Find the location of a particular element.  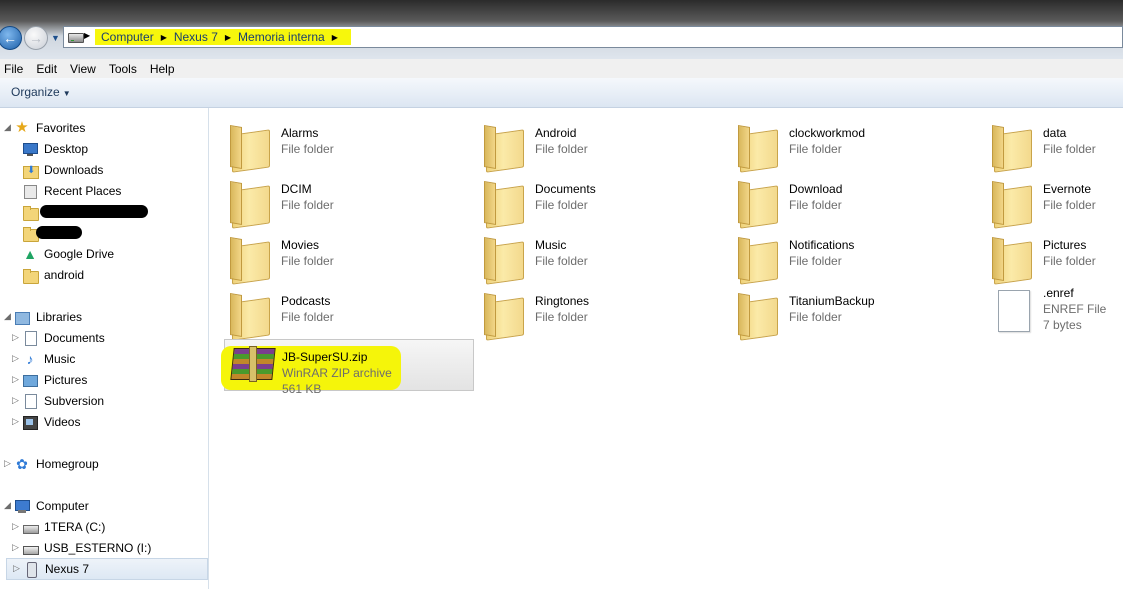

file-item-jb-supersu-zip: JB-SuperSU.zip WinRAR ZIP archive 561 KB is located at coordinates (347, 367).